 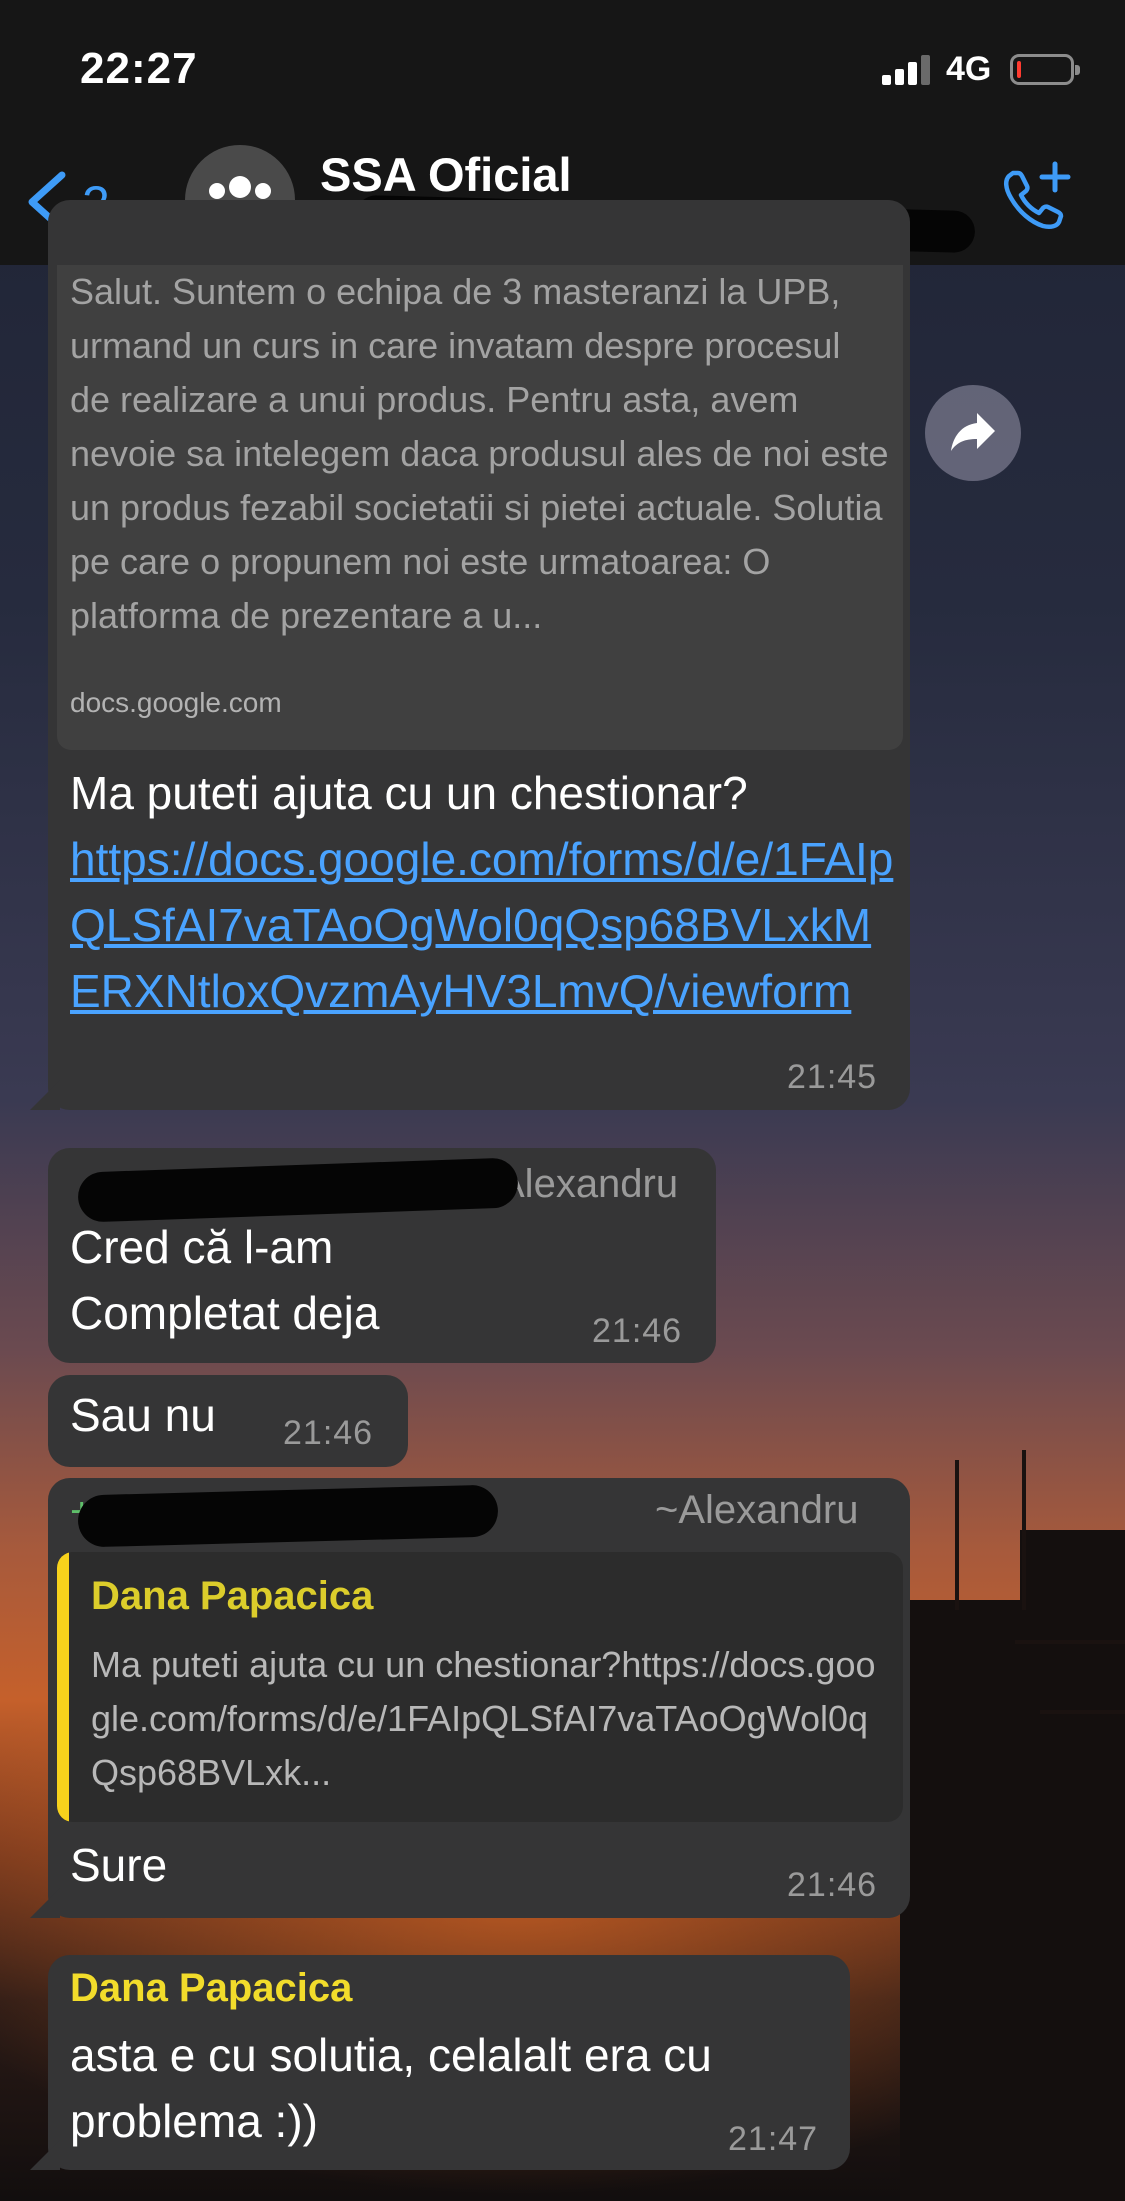 I want to click on link-preview-domain: docs.google.com, so click(x=176, y=702).